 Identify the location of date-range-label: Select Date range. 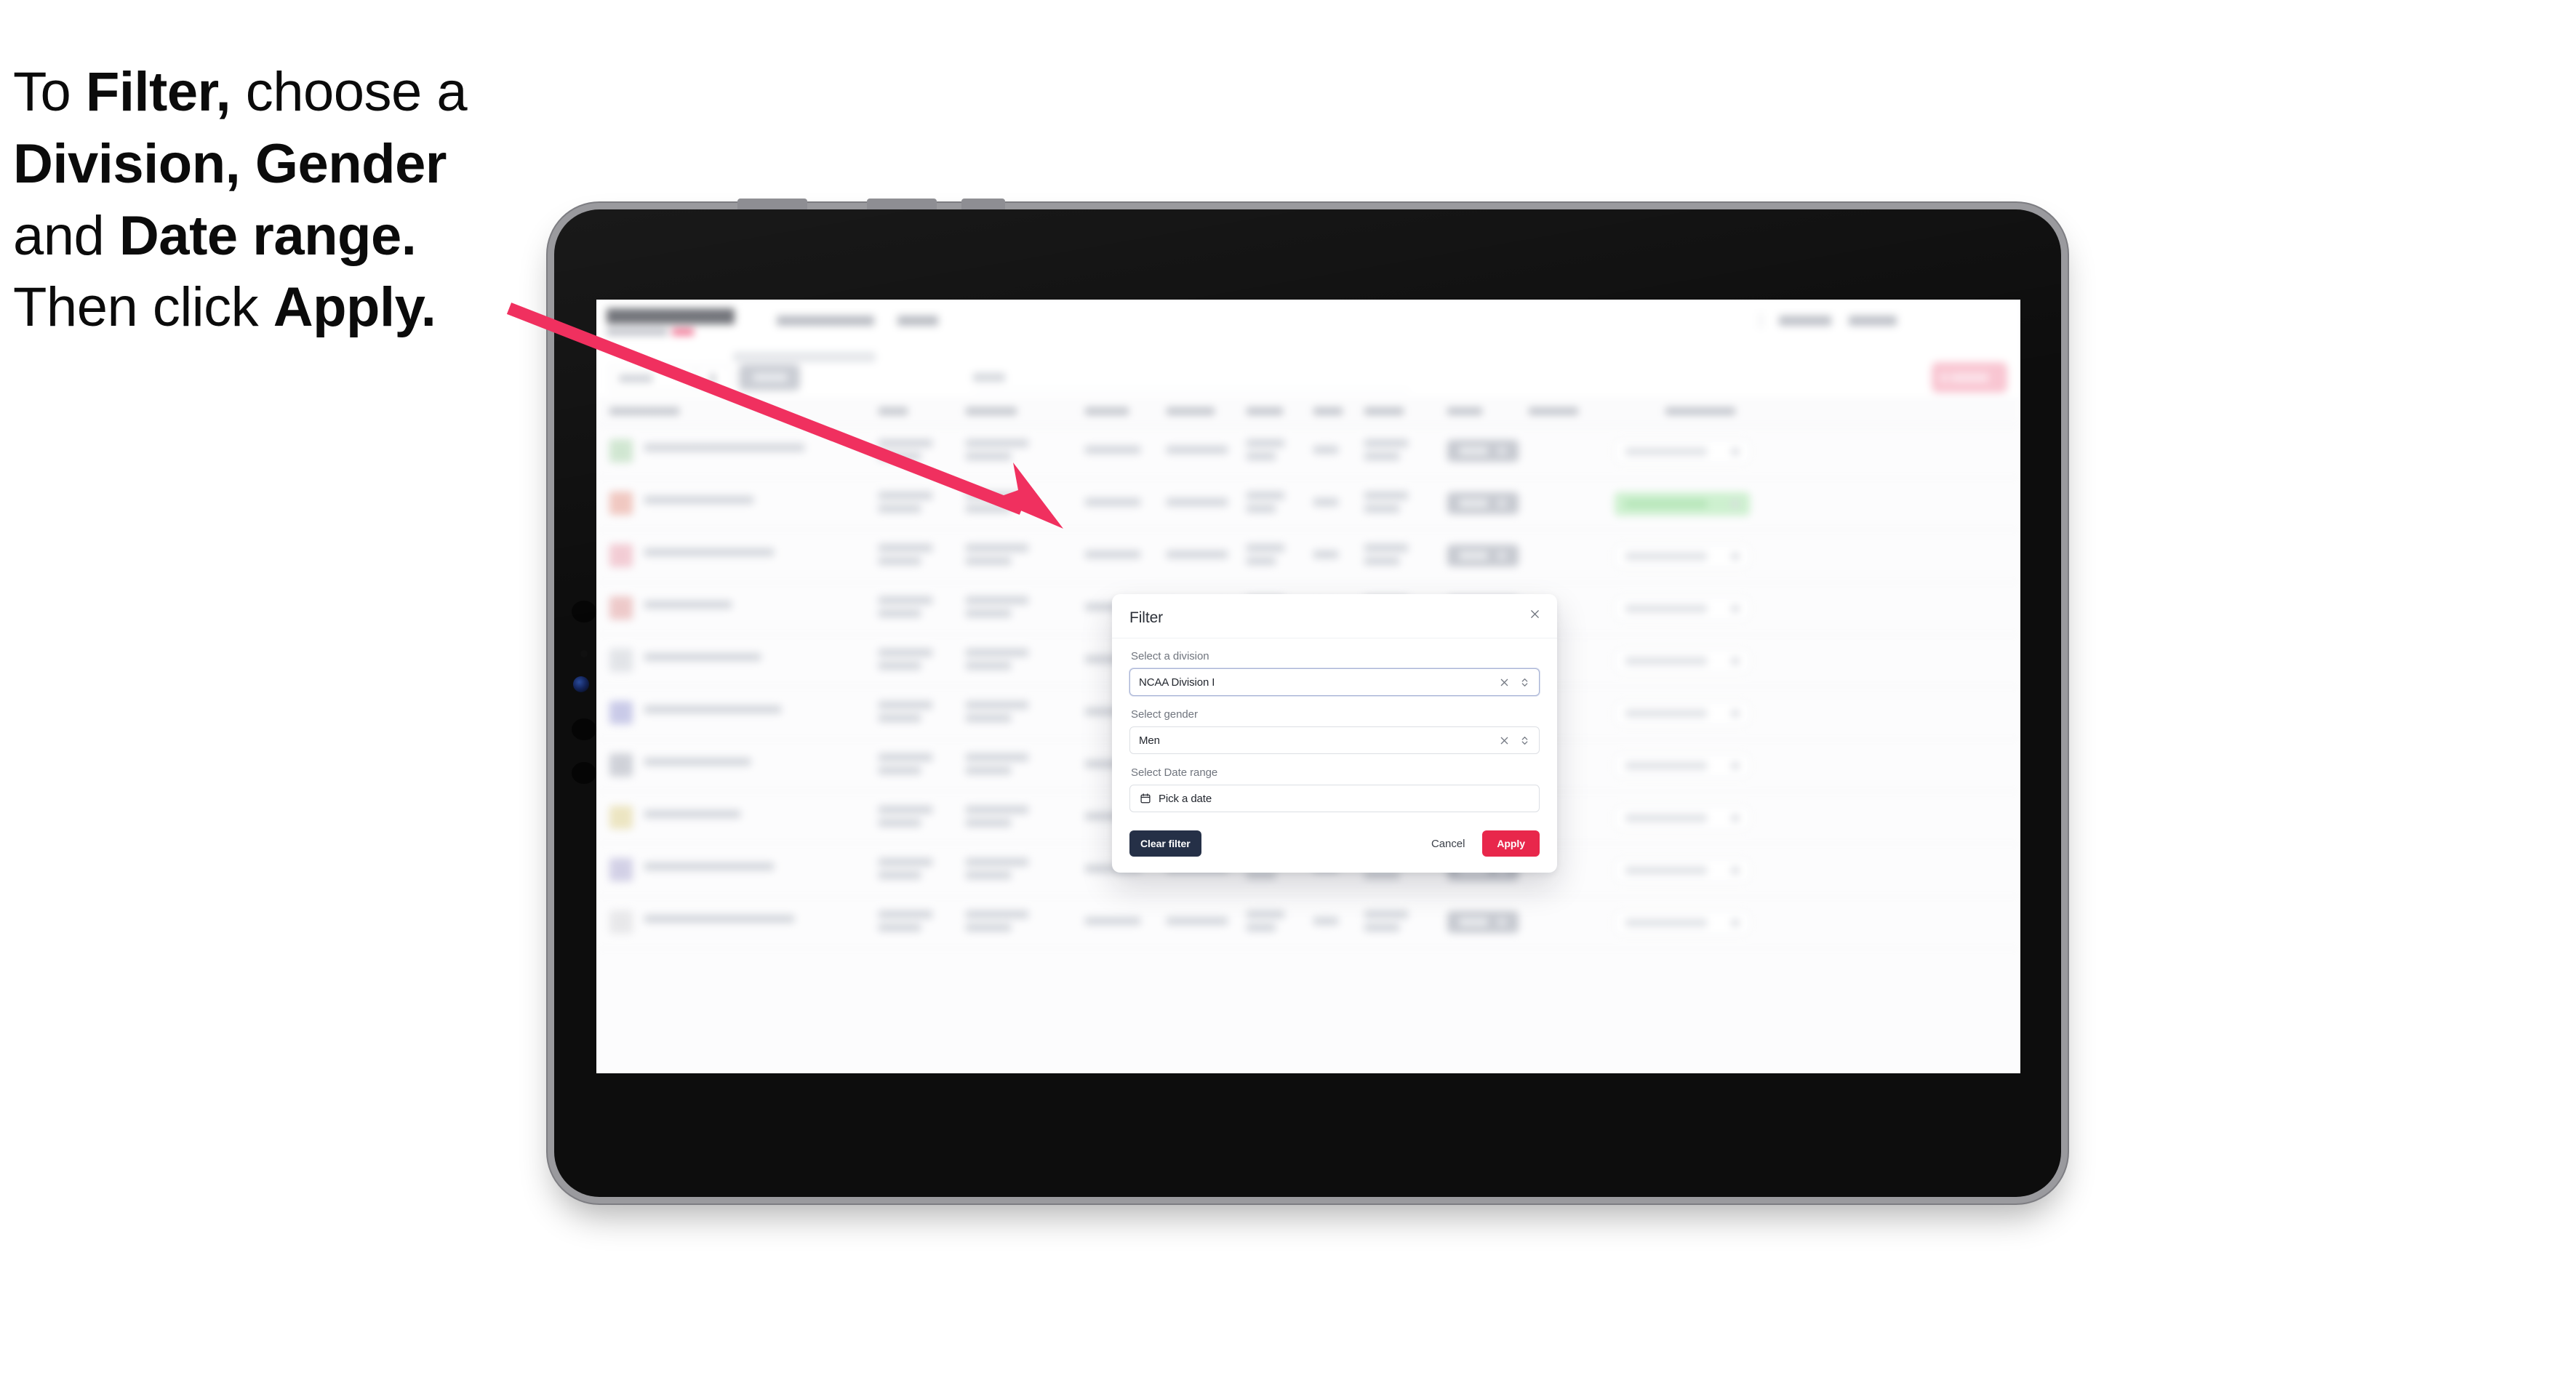
(1174, 773).